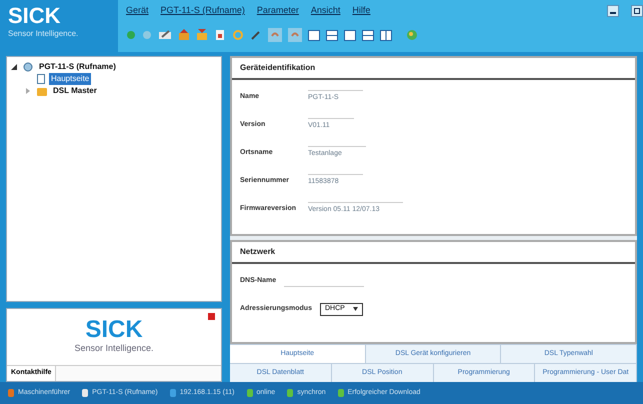  Describe the element at coordinates (202, 35) in the screenshot. I see `download-icon` at that location.